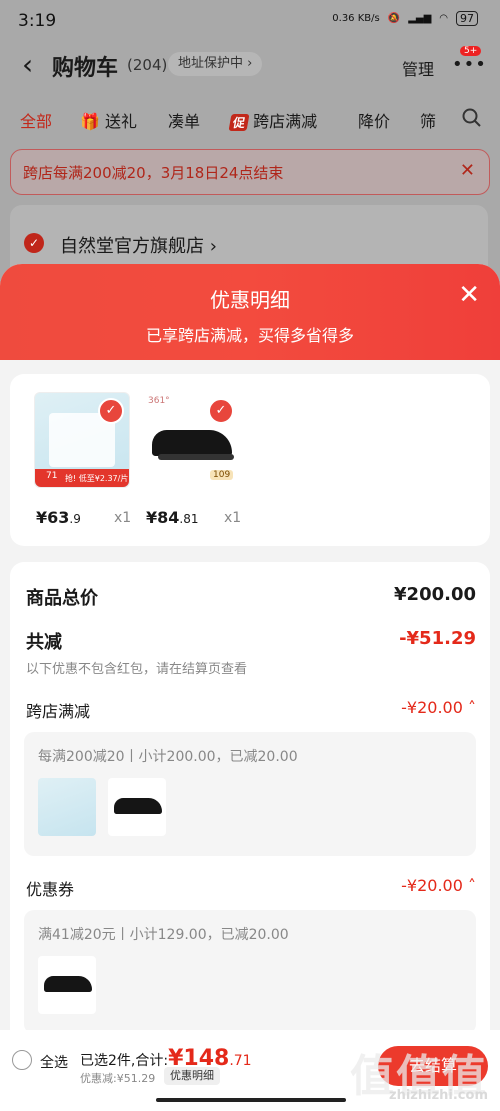 Image resolution: width=500 pixels, height=1111 pixels. Describe the element at coordinates (192, 1076) in the screenshot. I see `discount-detail-button: 优惠明细` at that location.